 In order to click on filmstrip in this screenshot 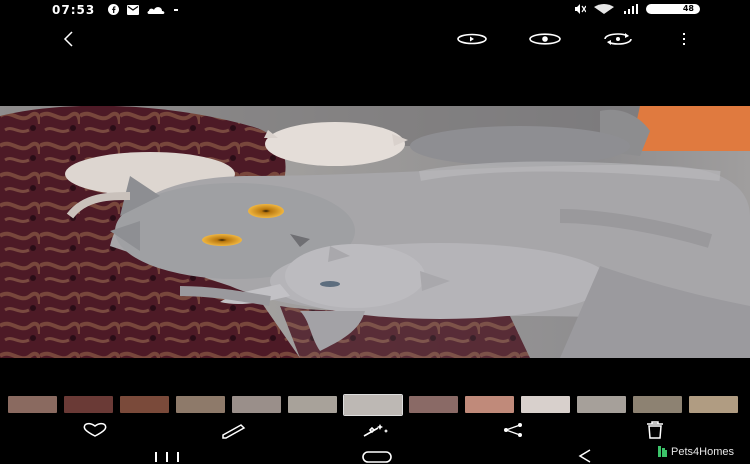, I will do `click(373, 404)`.